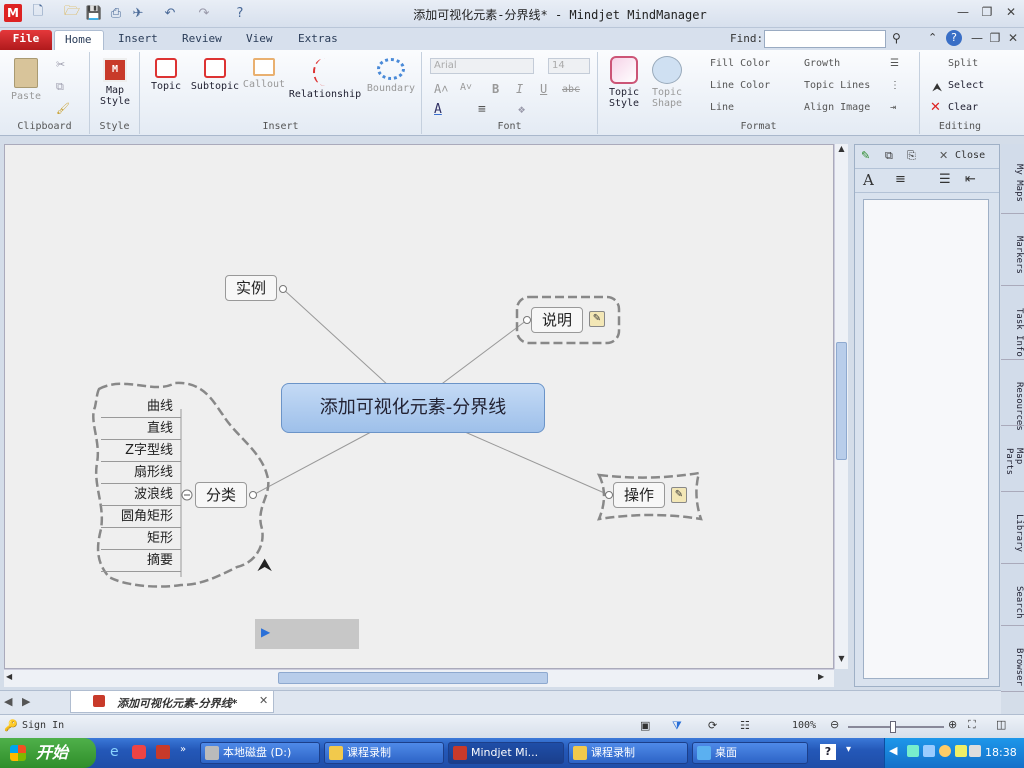 The width and height of the screenshot is (1024, 768). I want to click on copy-icon: ⧉, so click(60, 87).